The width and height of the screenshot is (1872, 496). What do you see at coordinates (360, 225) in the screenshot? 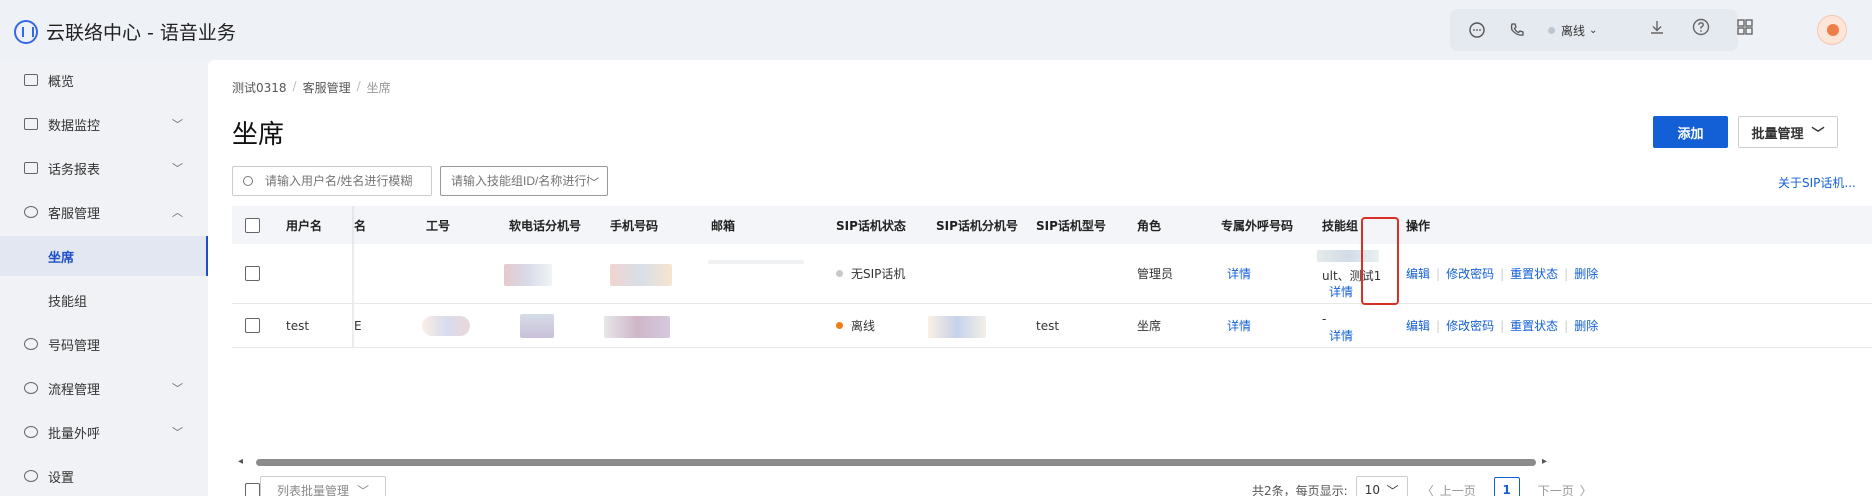
I see `col-name: 名` at bounding box center [360, 225].